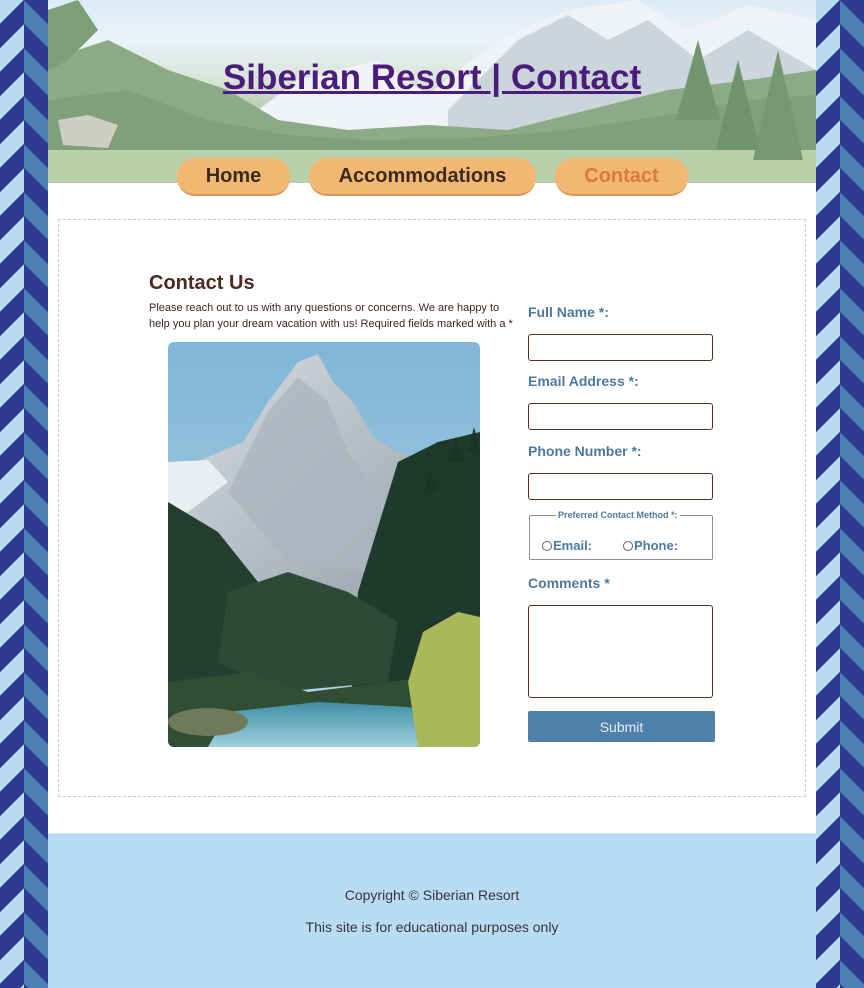  Describe the element at coordinates (621, 726) in the screenshot. I see `submit-button: Submit` at that location.